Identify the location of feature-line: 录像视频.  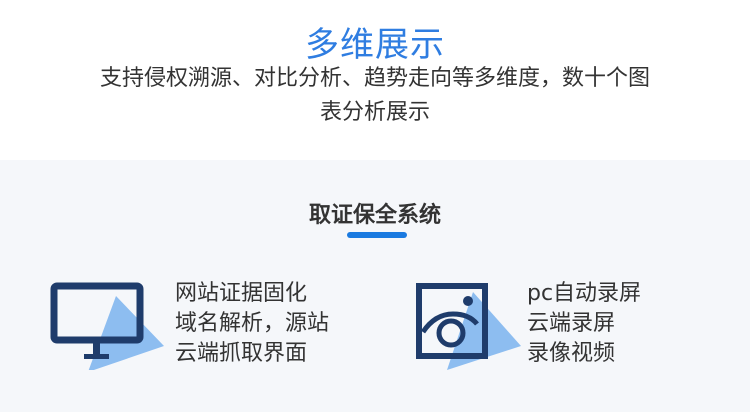
(571, 353).